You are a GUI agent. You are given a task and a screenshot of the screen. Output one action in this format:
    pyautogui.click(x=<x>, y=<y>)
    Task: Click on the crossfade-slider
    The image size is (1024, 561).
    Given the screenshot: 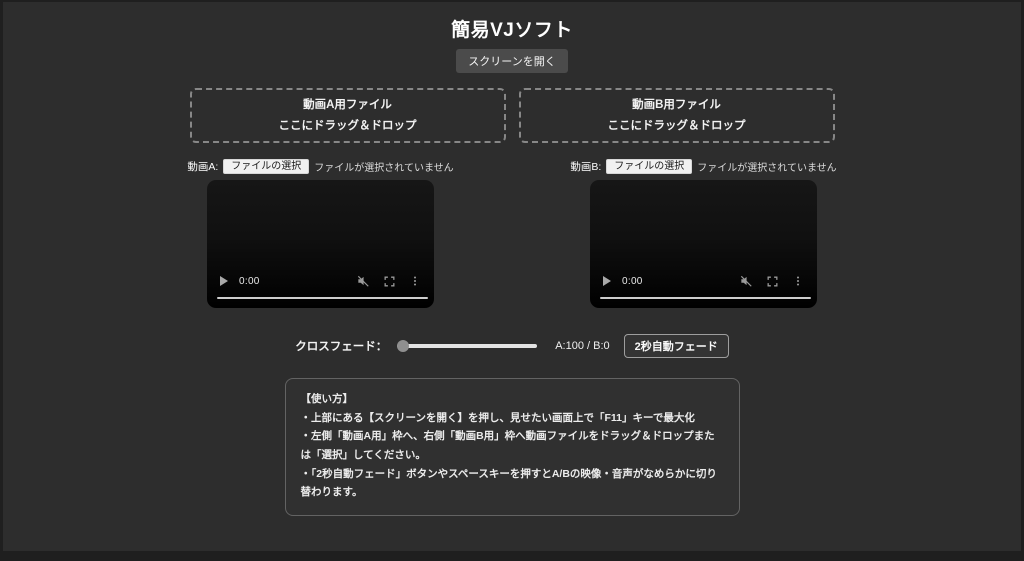 What is the action you would take?
    pyautogui.click(x=467, y=346)
    